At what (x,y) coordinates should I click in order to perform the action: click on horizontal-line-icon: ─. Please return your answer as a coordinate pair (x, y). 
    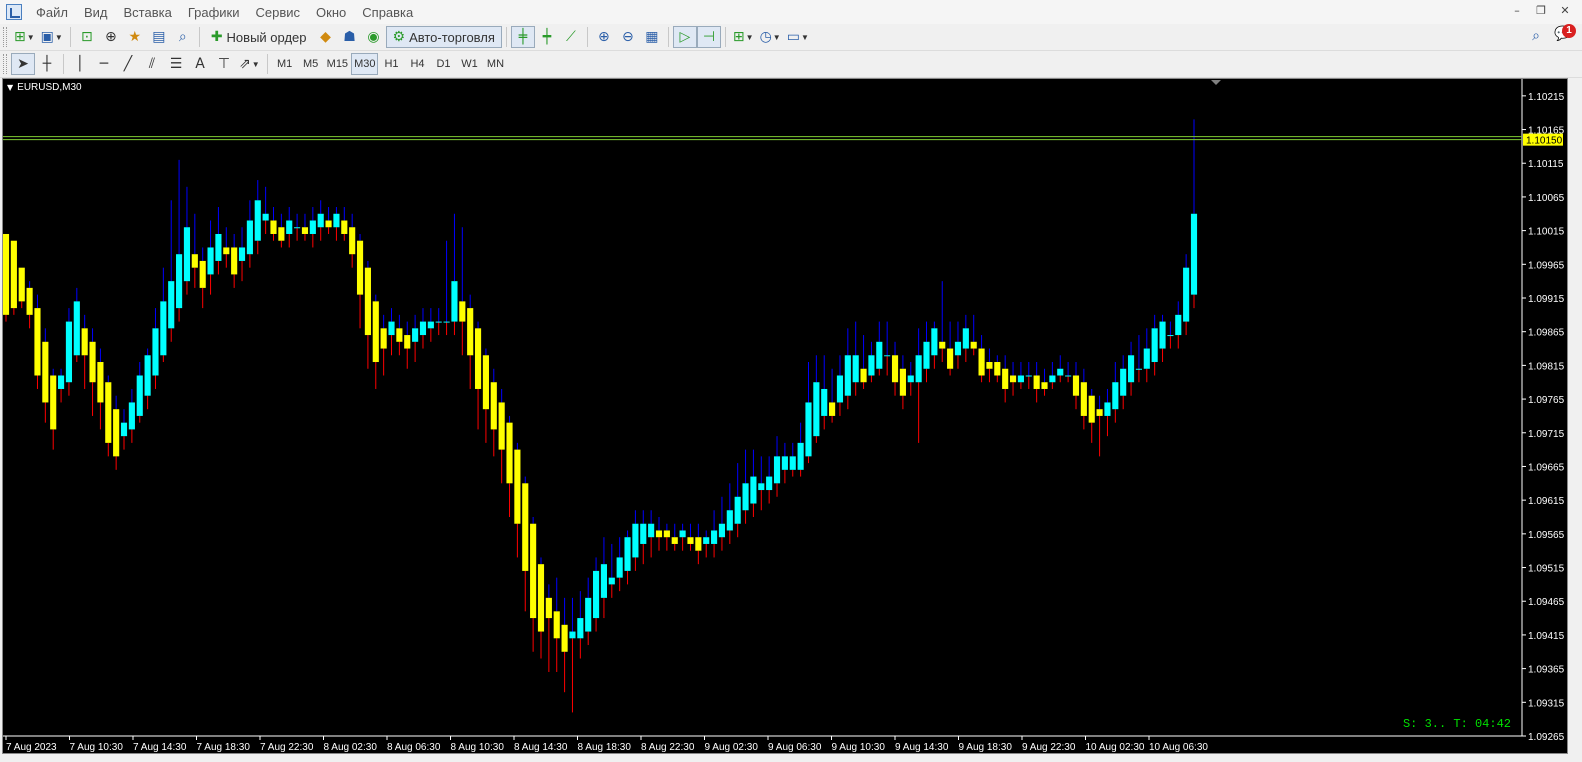
    Looking at the image, I should click on (104, 64).